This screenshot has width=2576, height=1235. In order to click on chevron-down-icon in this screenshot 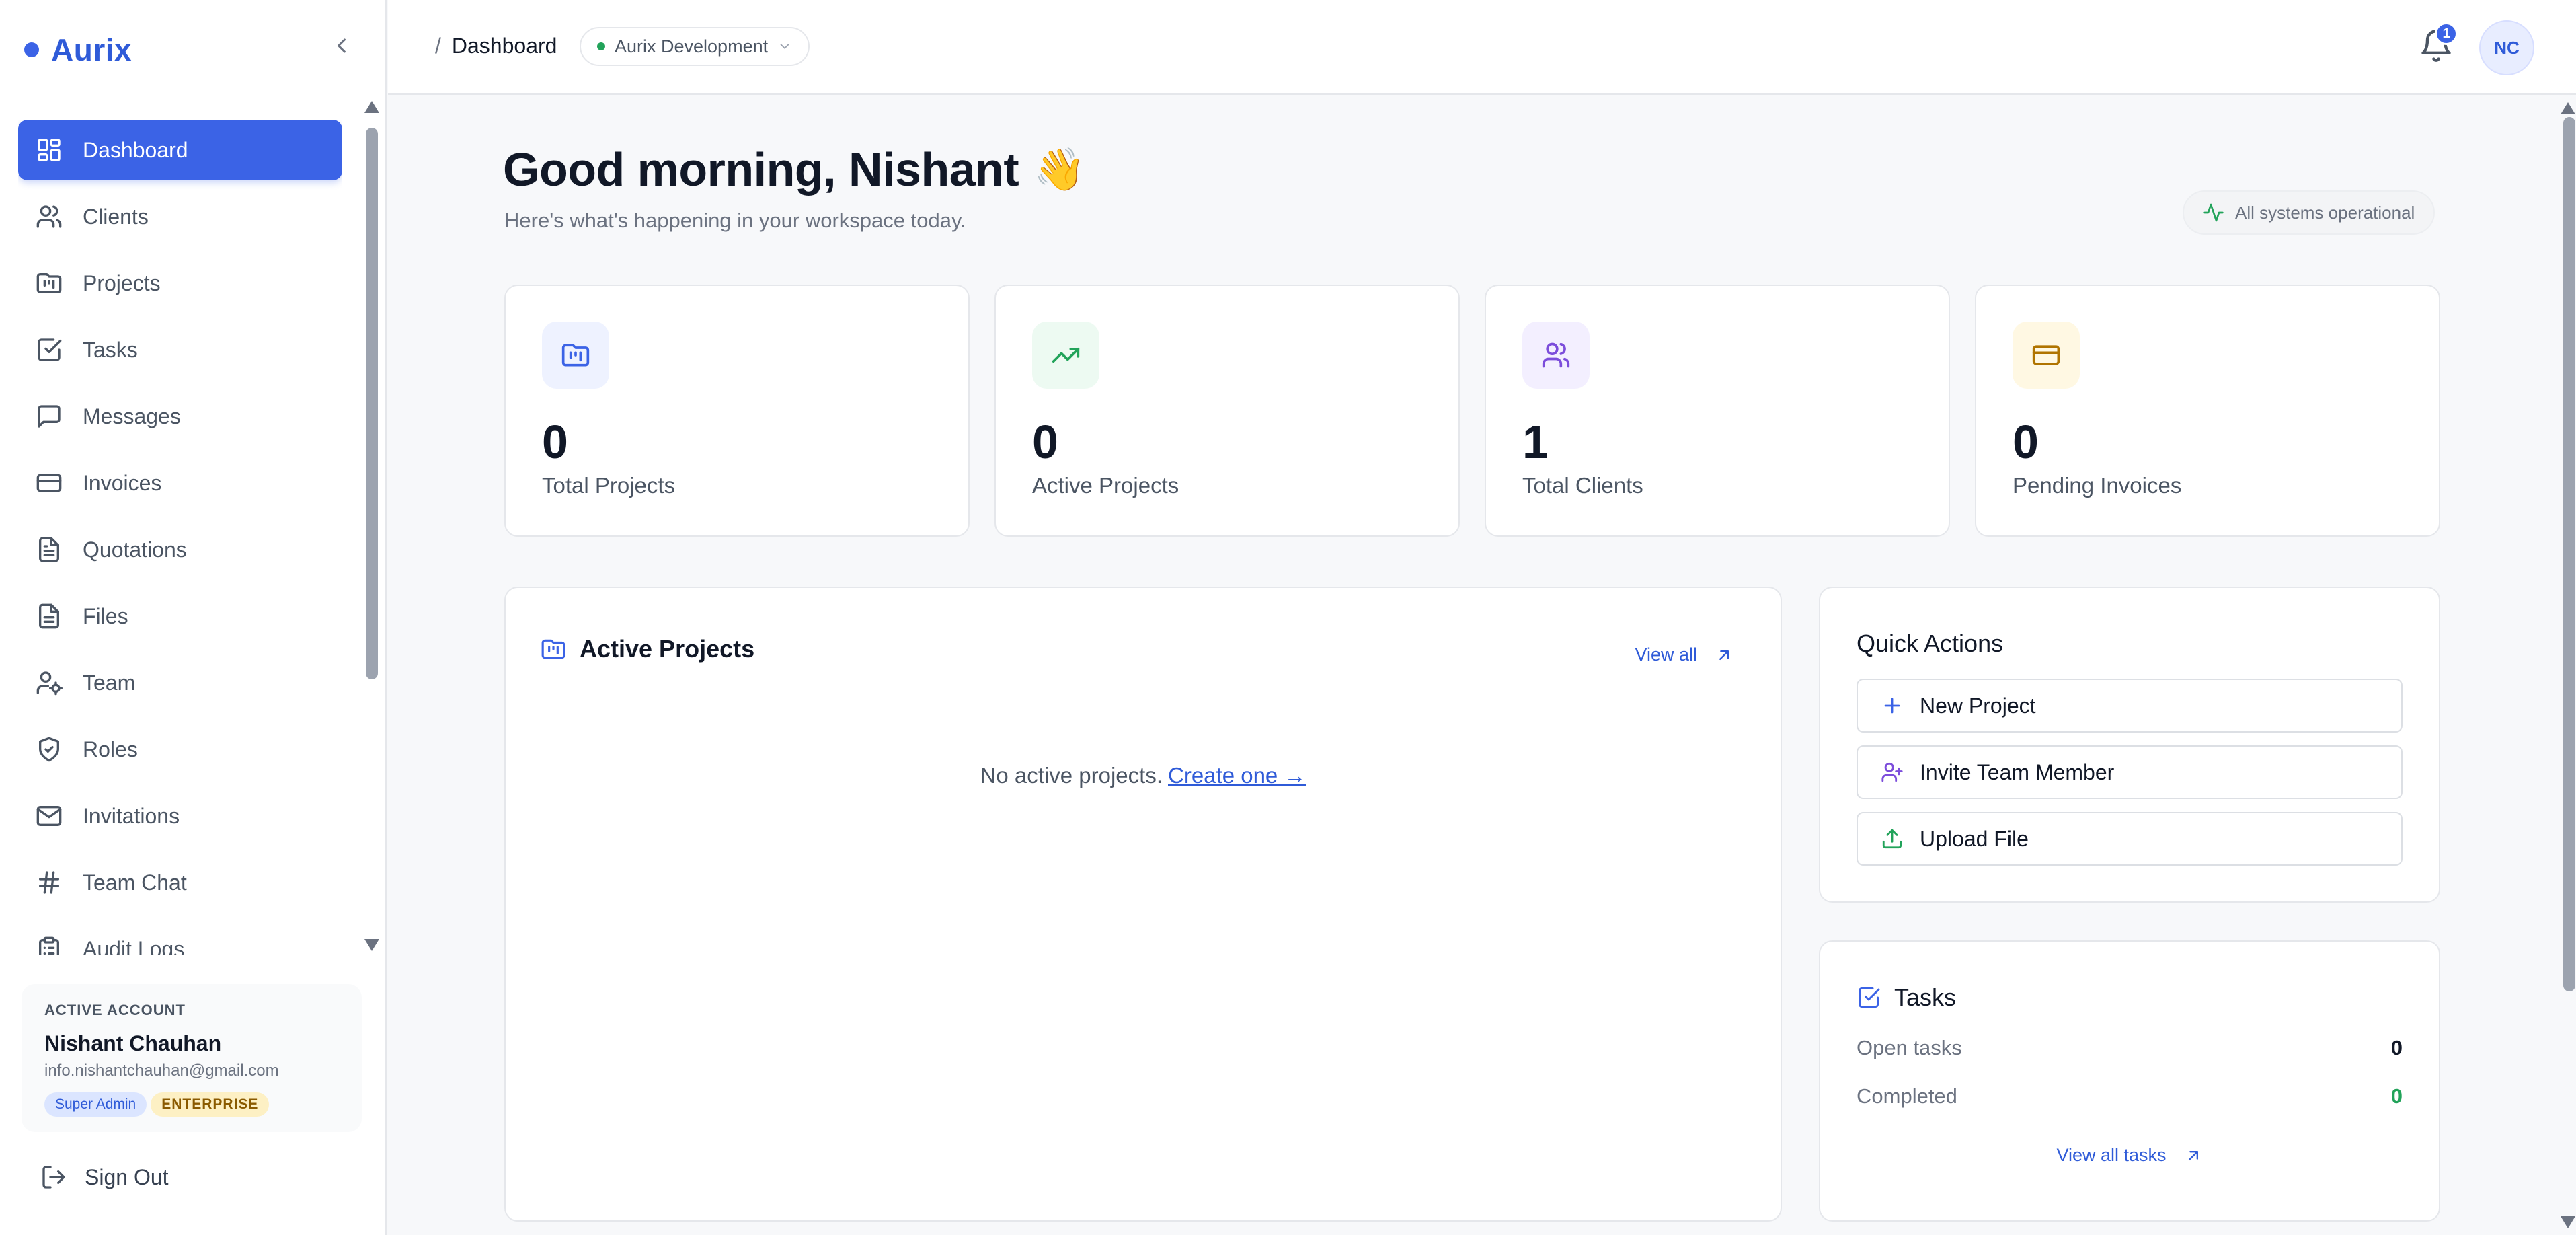, I will do `click(785, 46)`.